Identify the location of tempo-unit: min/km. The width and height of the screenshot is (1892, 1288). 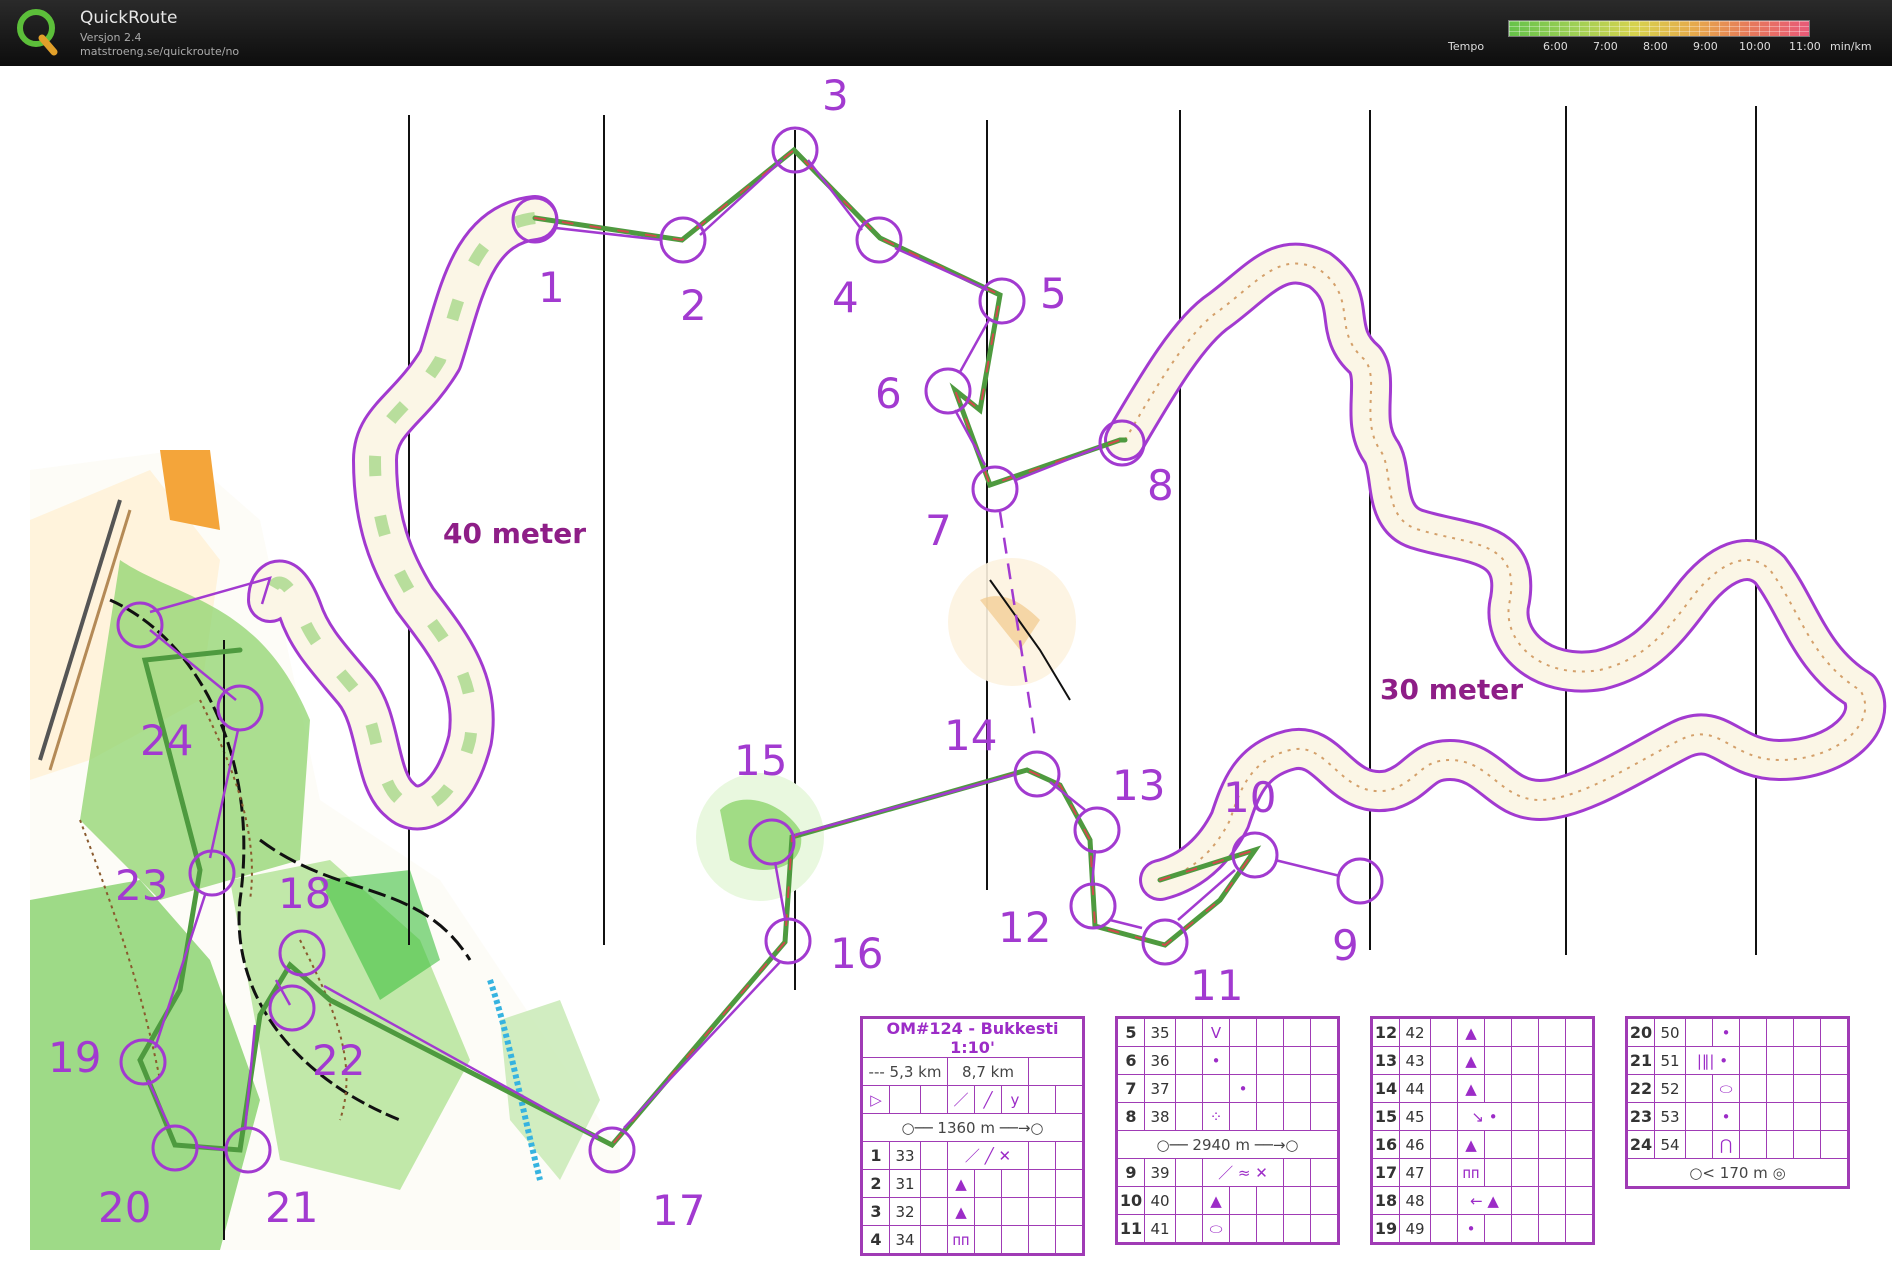
(1851, 46).